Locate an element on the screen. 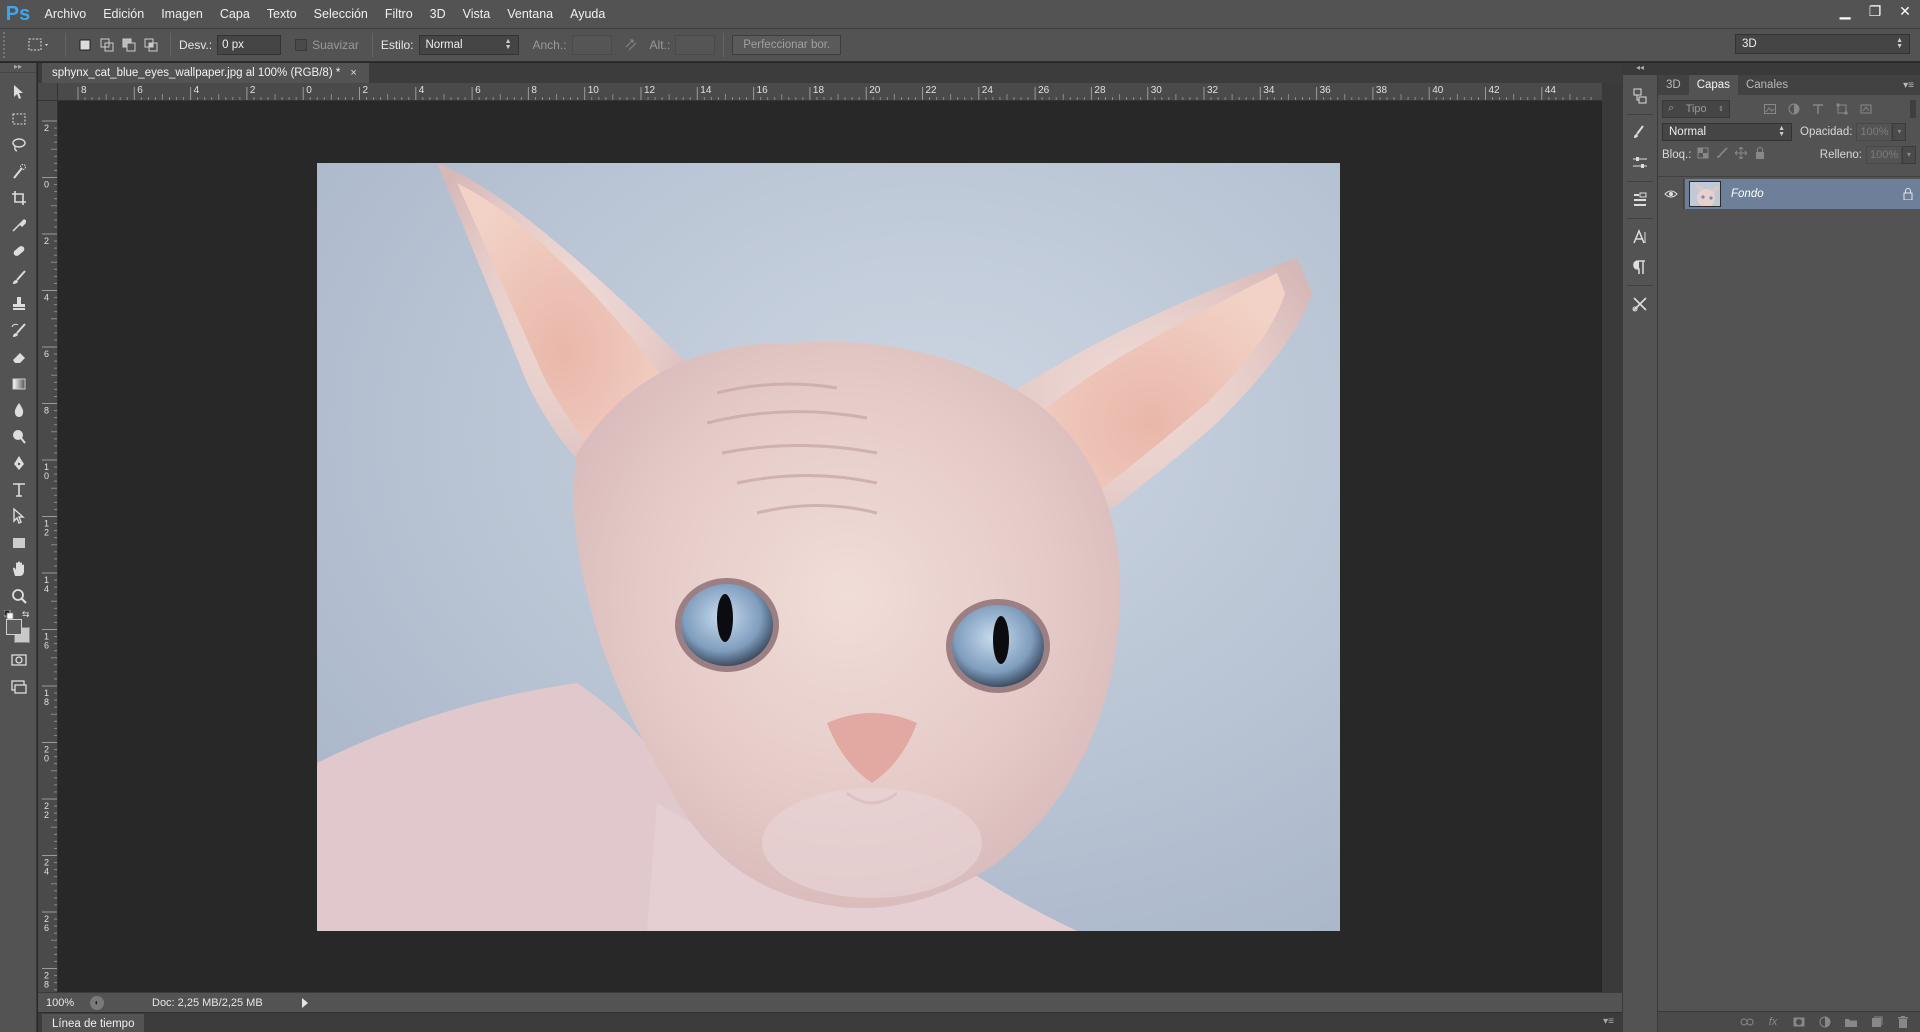 The image size is (1920, 1032). adjustments-sliders-icon is located at coordinates (1640, 163).